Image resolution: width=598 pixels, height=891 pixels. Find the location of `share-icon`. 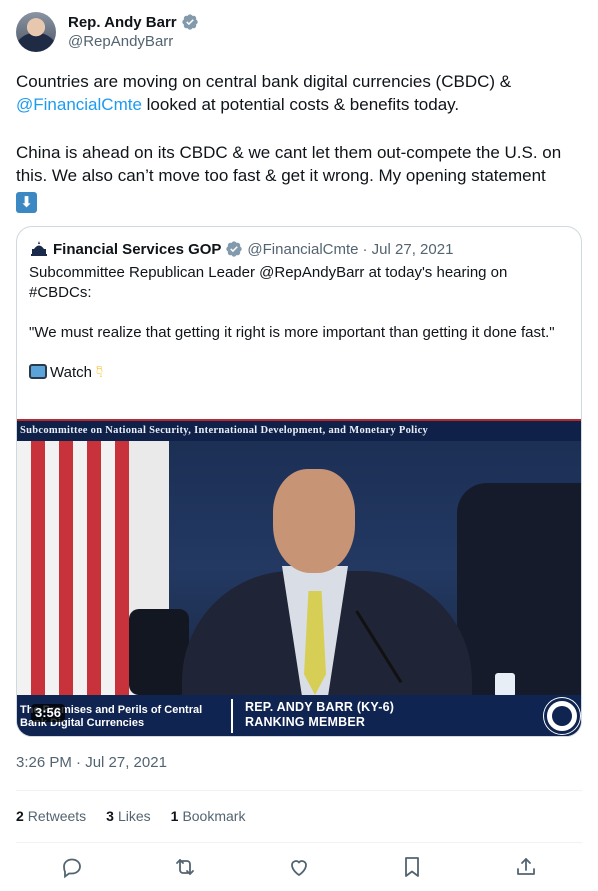

share-icon is located at coordinates (526, 867).